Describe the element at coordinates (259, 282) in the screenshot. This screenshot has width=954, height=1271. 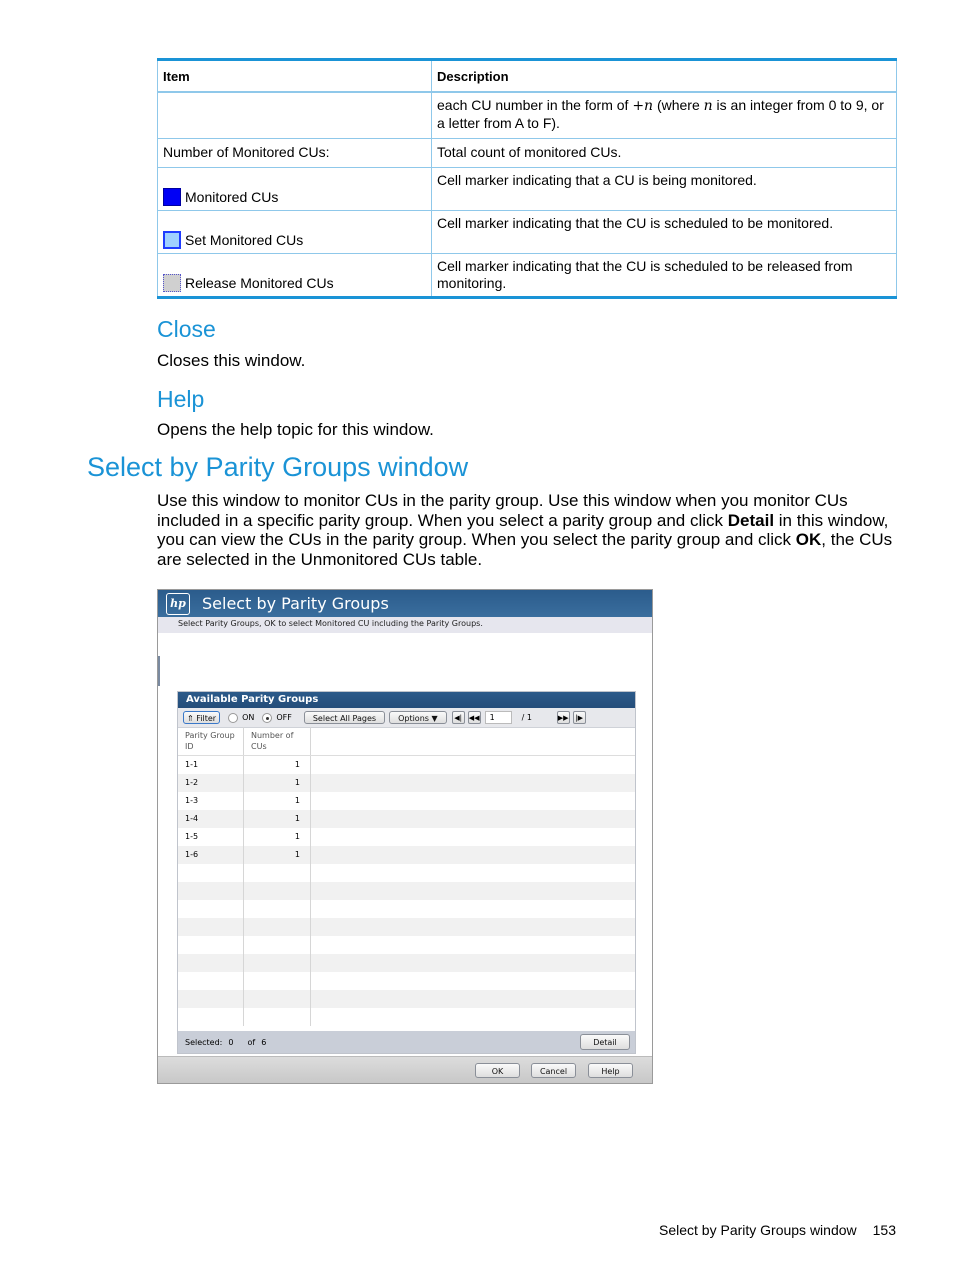
I see `item-label: Release Monitored CUs` at that location.